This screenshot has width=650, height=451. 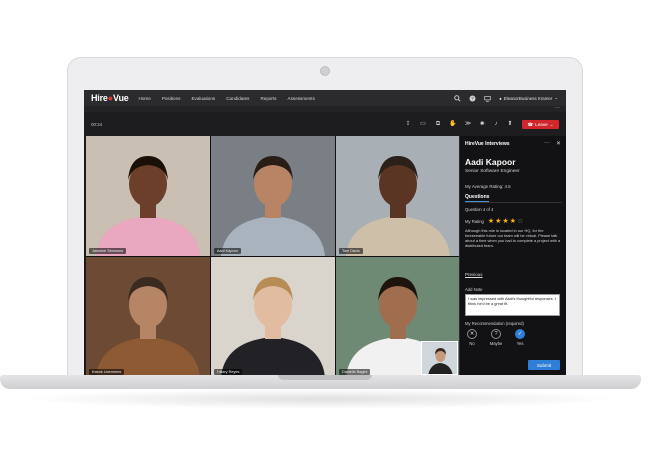 I want to click on nav-reports: Reports, so click(x=268, y=98).